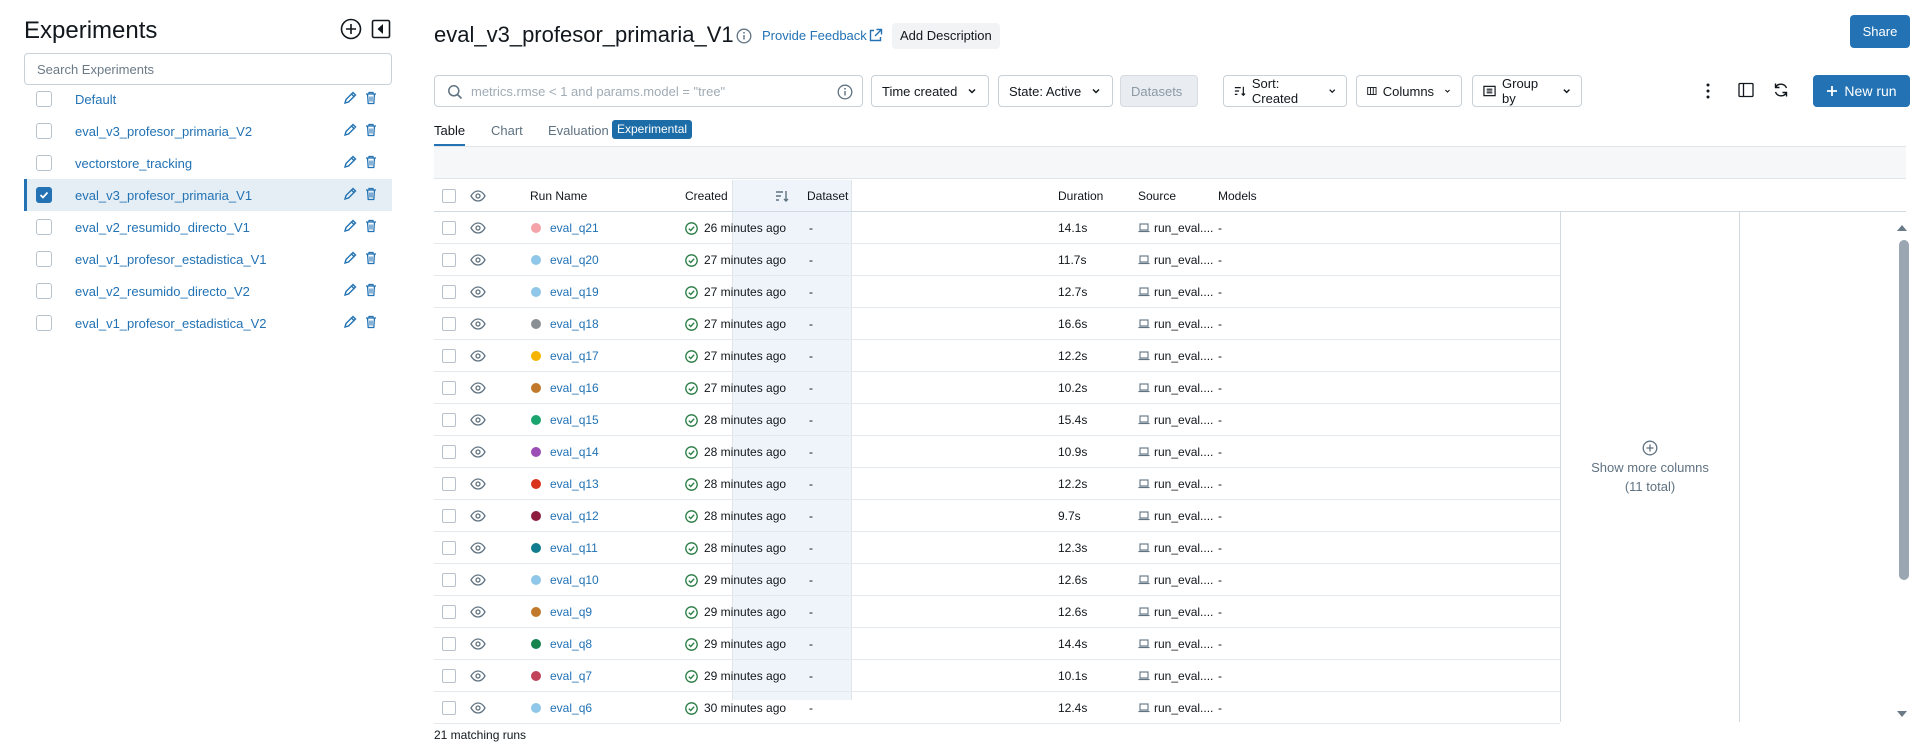 The image size is (1918, 745). What do you see at coordinates (507, 133) in the screenshot?
I see `tab-chart: Chart` at bounding box center [507, 133].